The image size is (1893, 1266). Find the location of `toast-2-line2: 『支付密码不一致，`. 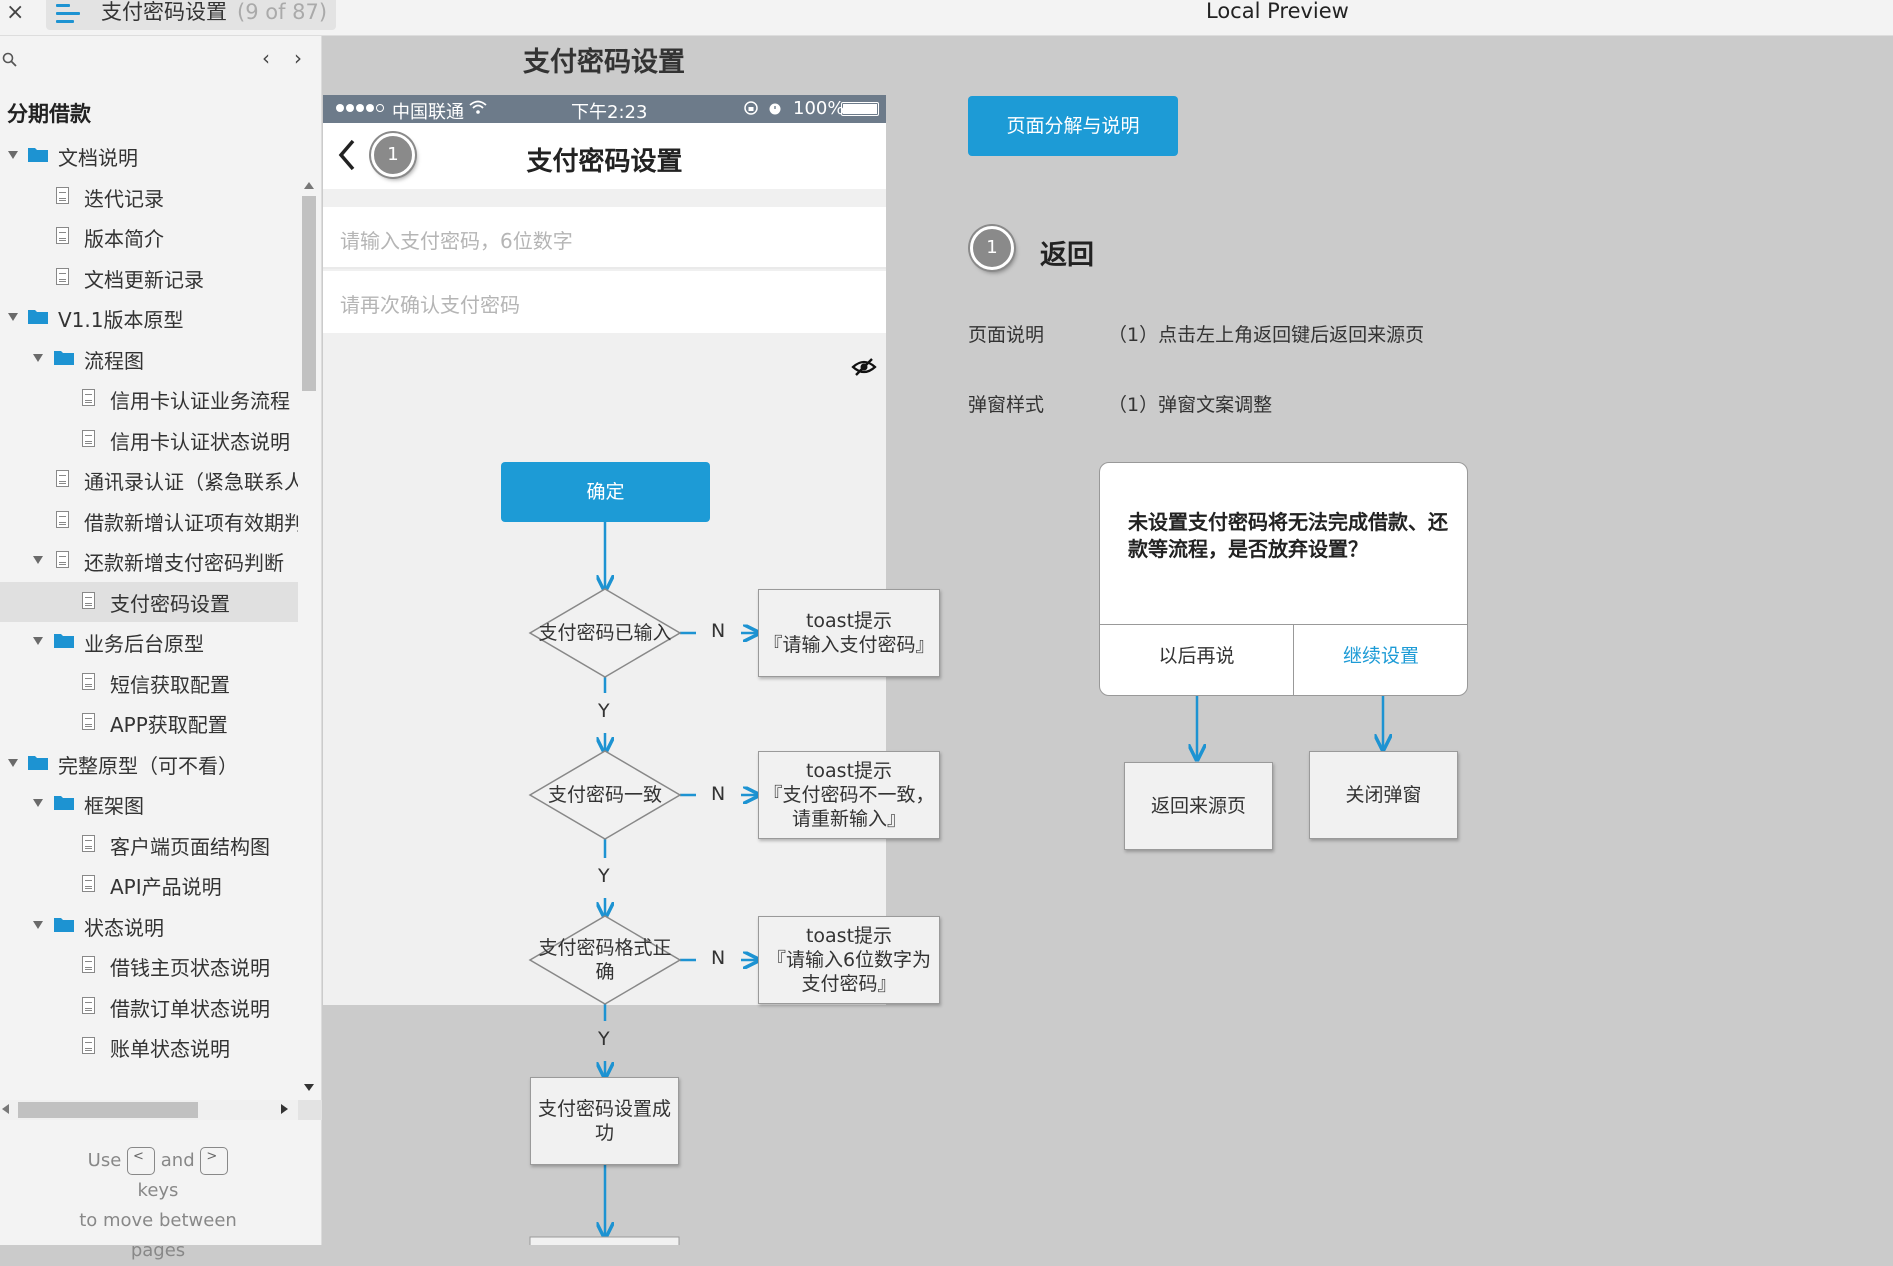

toast-2-line2: 『支付密码不一致， is located at coordinates (849, 795).